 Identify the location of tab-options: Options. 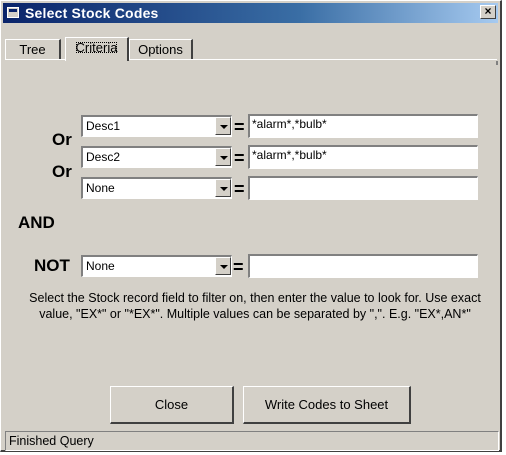
(161, 49).